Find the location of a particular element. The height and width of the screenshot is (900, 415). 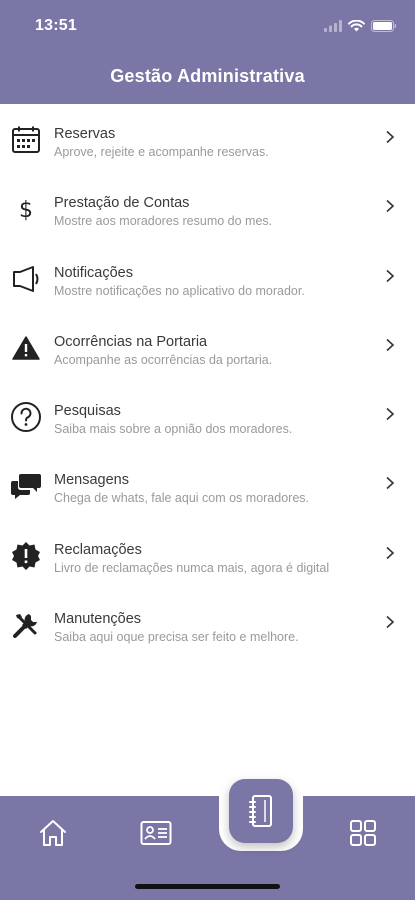

menu-item-title: Ocorrências na Portaria is located at coordinates (131, 341).